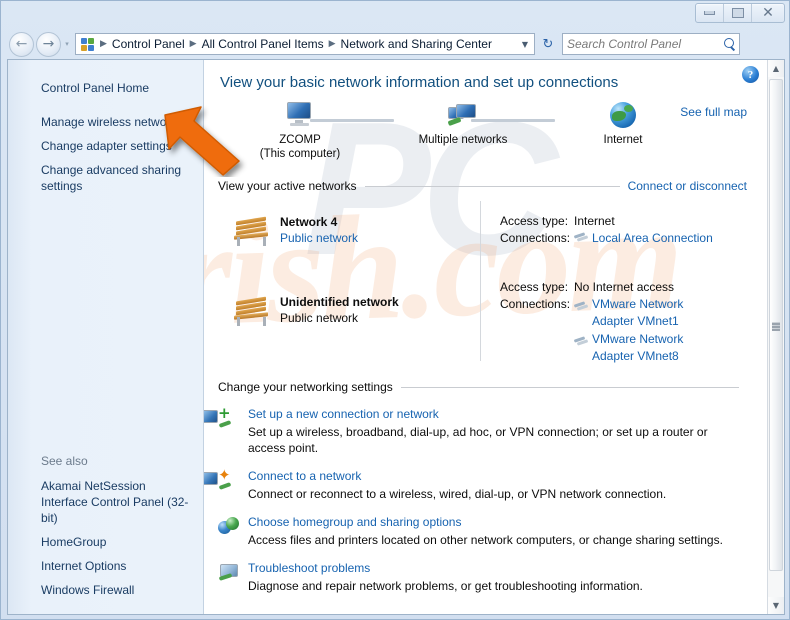 The height and width of the screenshot is (620, 790). I want to click on forward-button: →, so click(48, 44).